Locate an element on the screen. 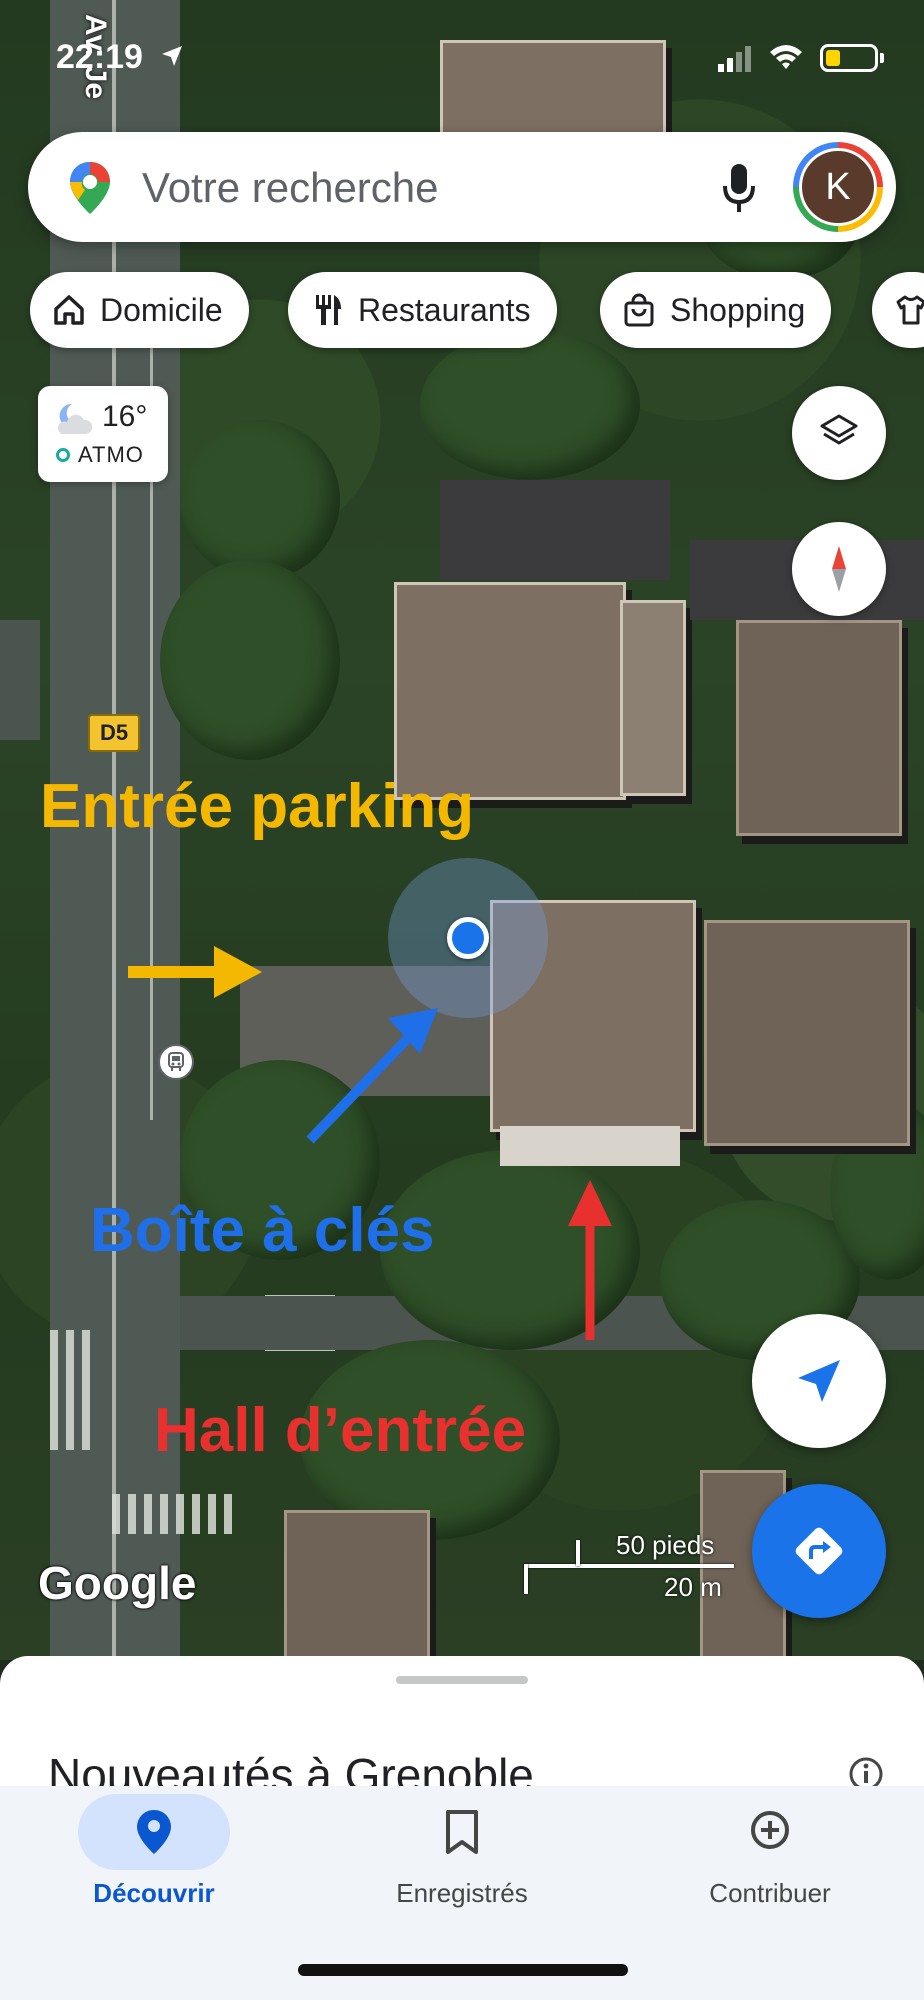  chip-label: Restaurants is located at coordinates (444, 309).